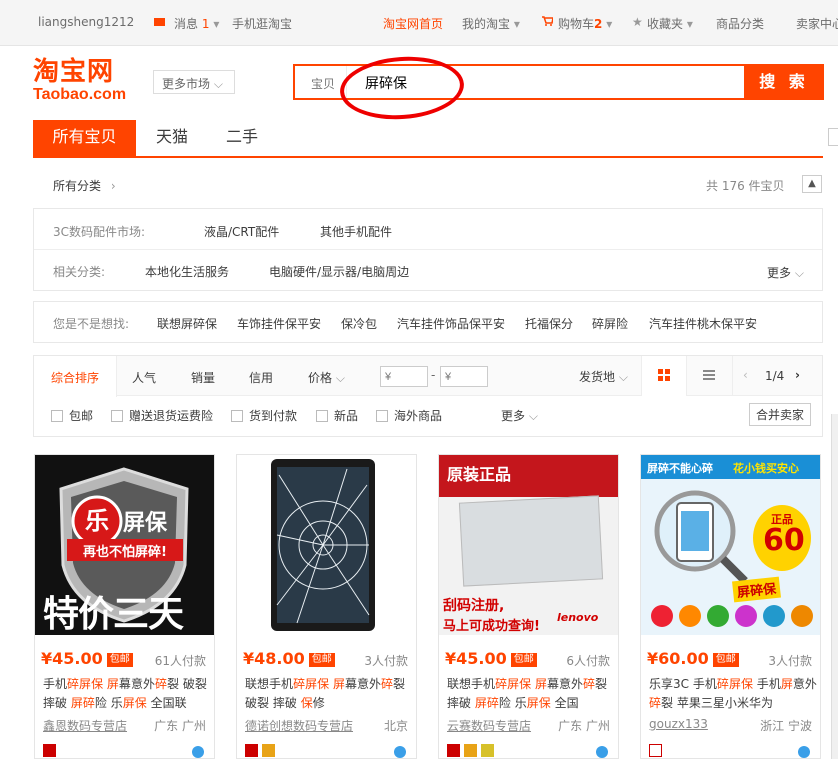 The image size is (838, 760). What do you see at coordinates (49, 750) in the screenshot?
I see `tmall-icon` at bounding box center [49, 750].